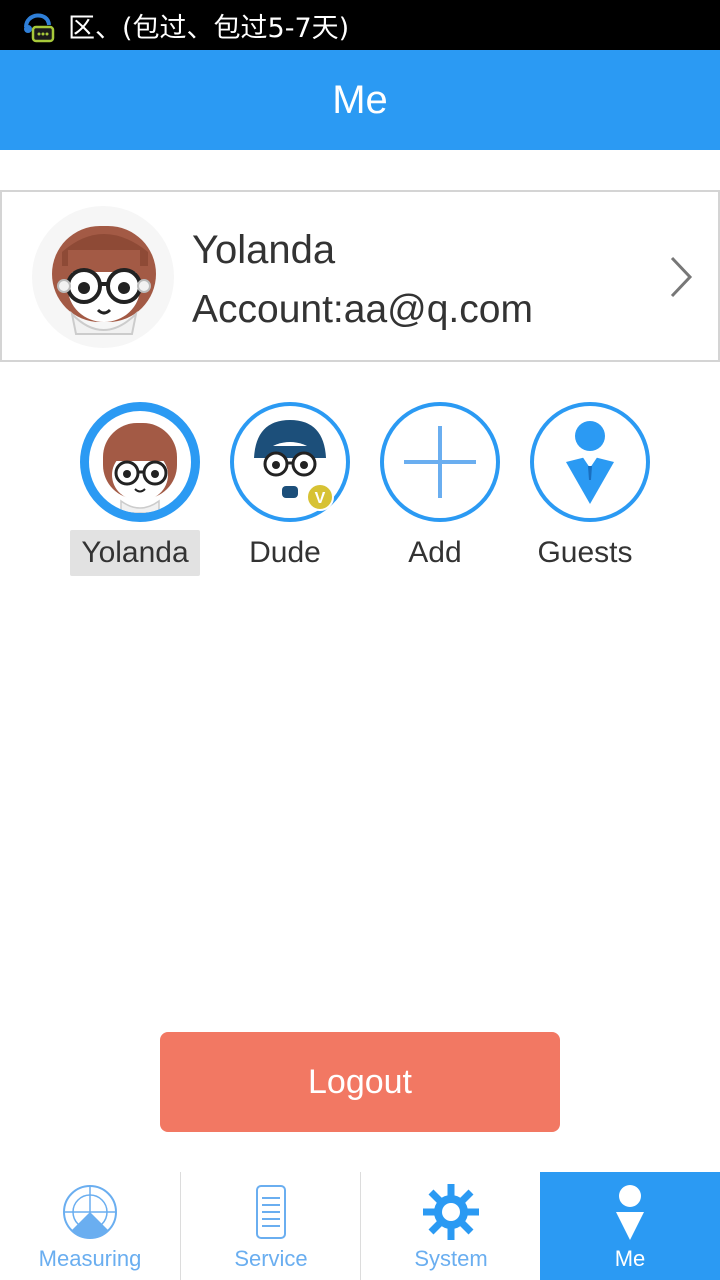 Image resolution: width=720 pixels, height=1280 pixels. I want to click on avatar, so click(103, 277).